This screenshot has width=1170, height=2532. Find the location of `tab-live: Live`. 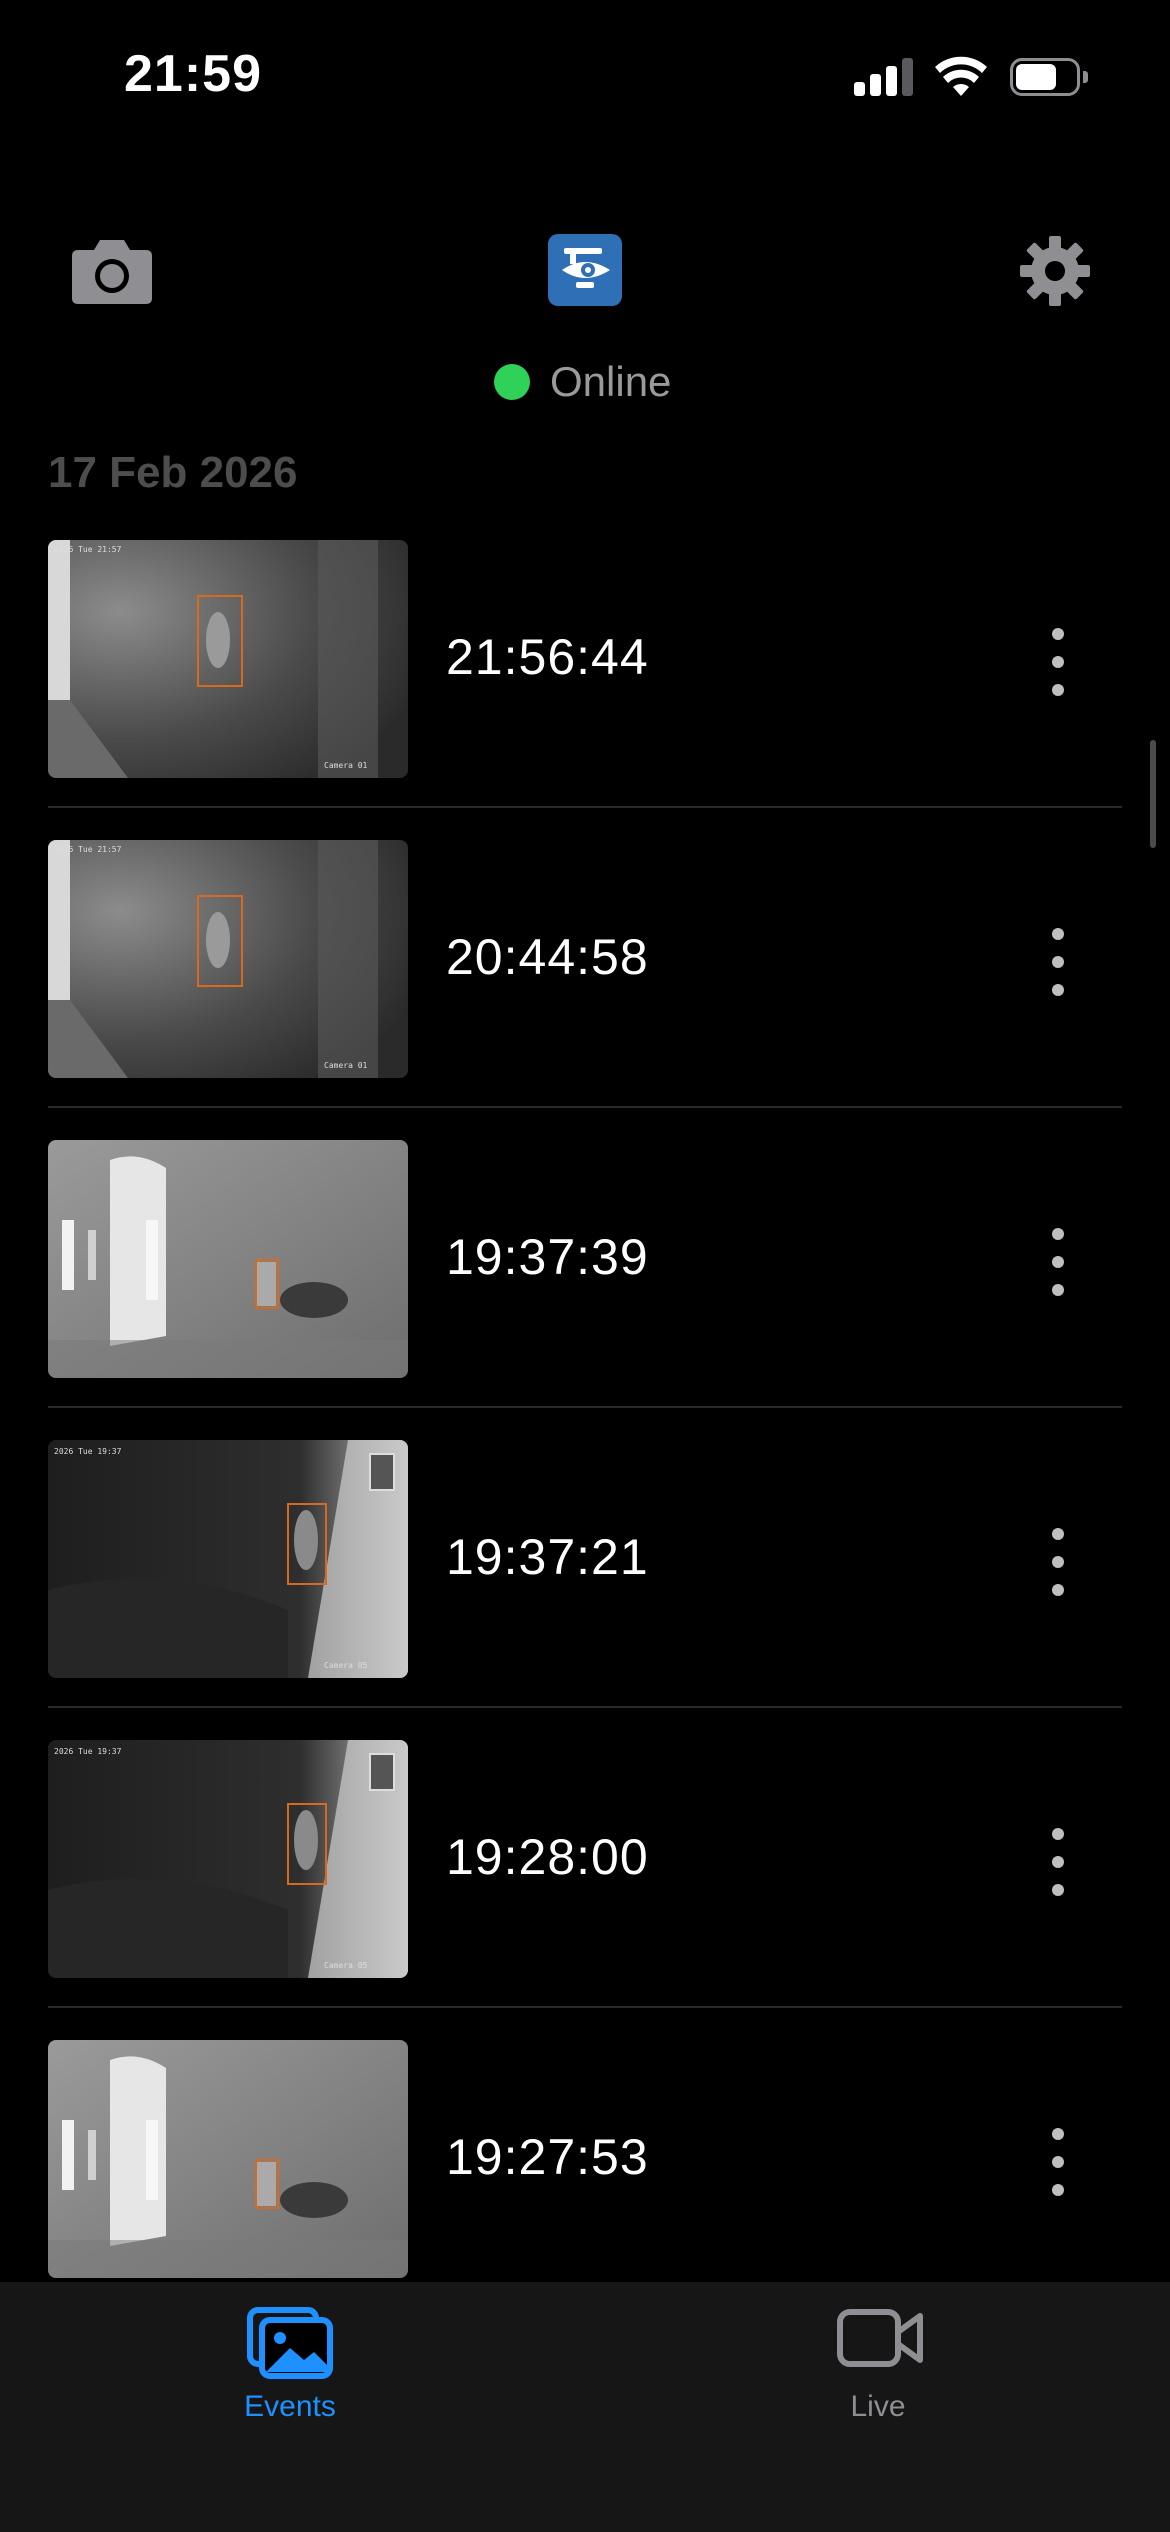

tab-live: Live is located at coordinates (878, 2362).